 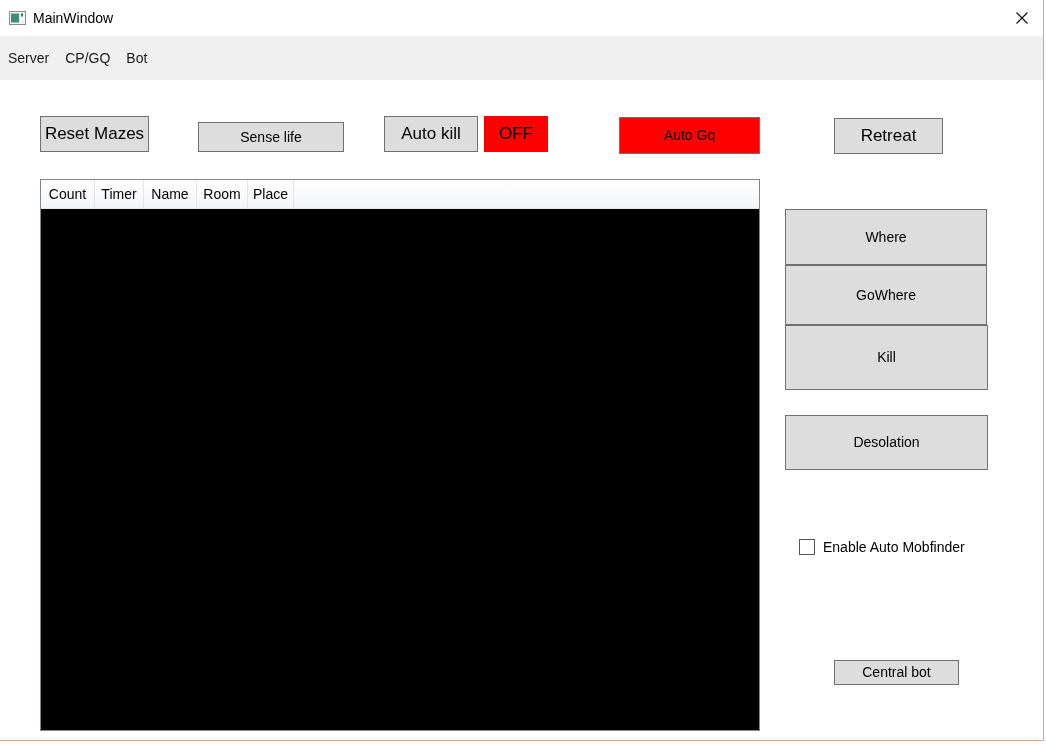 What do you see at coordinates (94, 134) in the screenshot?
I see `toolbar-button: Reset Mazes` at bounding box center [94, 134].